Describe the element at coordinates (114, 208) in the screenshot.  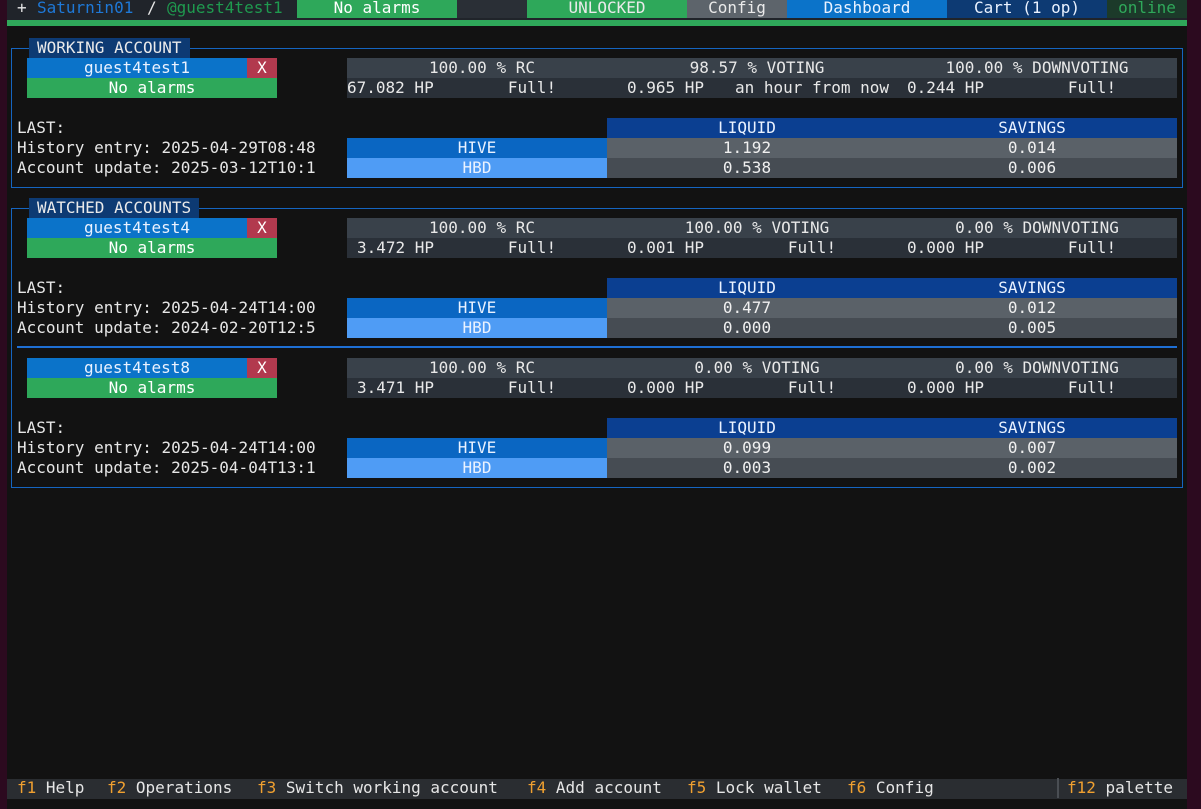
I see `watched-accounts-title: WATCHED ACCOUNTS` at that location.